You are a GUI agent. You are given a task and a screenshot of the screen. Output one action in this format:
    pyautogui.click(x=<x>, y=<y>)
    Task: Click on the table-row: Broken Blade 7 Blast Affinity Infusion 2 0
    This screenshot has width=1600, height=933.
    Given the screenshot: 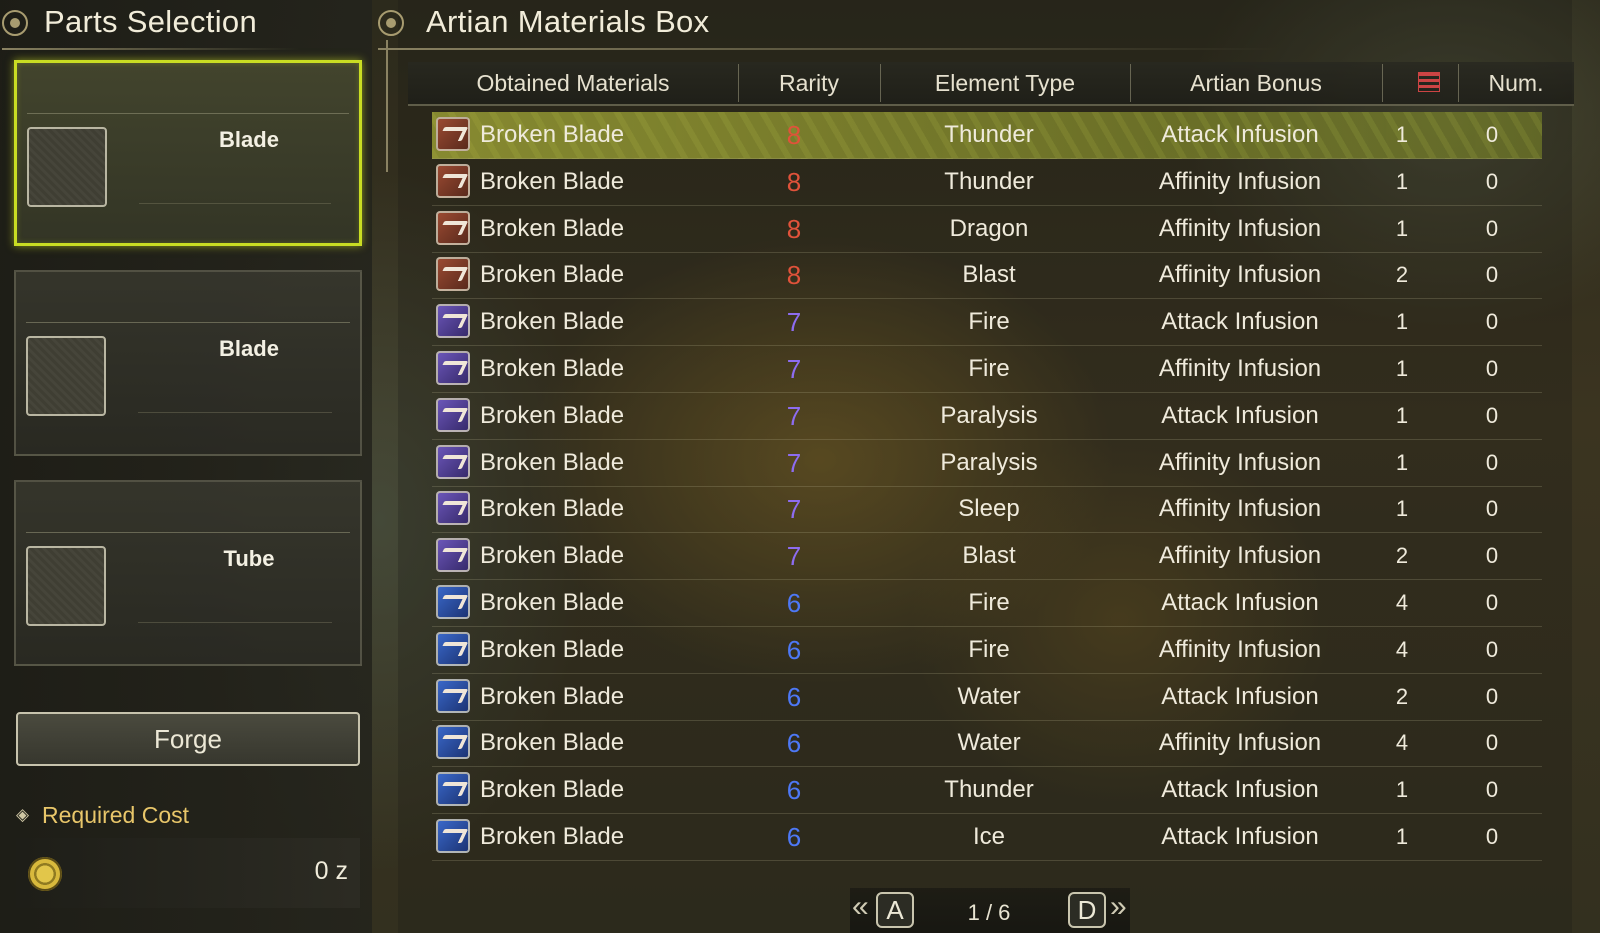 What is the action you would take?
    pyautogui.click(x=987, y=557)
    